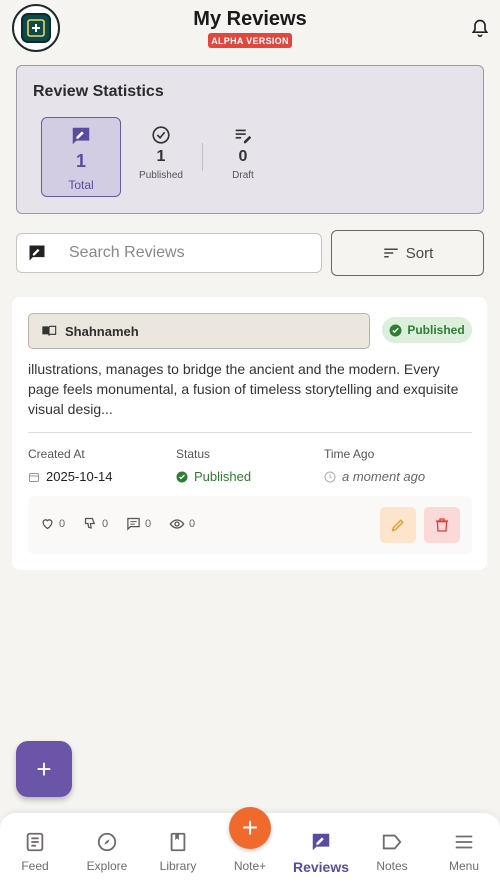  Describe the element at coordinates (250, 40) in the screenshot. I see `alpha-version-badge: ALPHA VERSION` at that location.